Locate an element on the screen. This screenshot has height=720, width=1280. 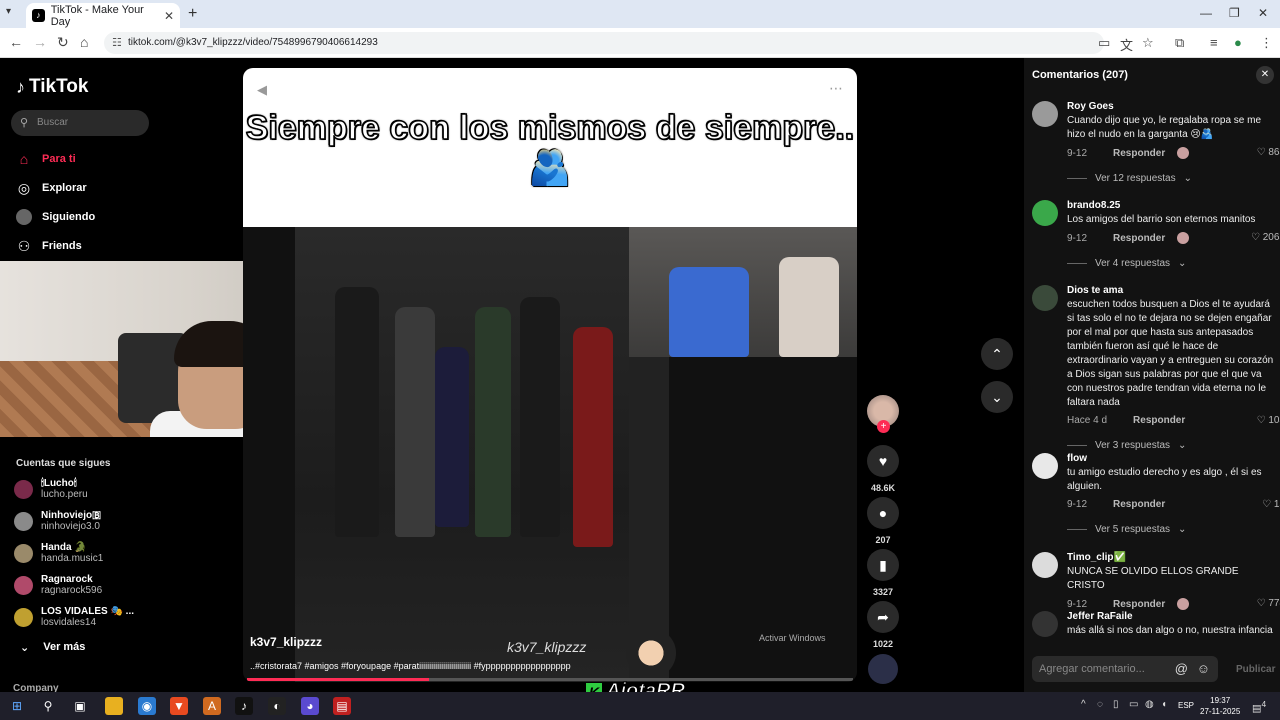
comment-user: brando8.25 is located at coordinates (1172, 205).